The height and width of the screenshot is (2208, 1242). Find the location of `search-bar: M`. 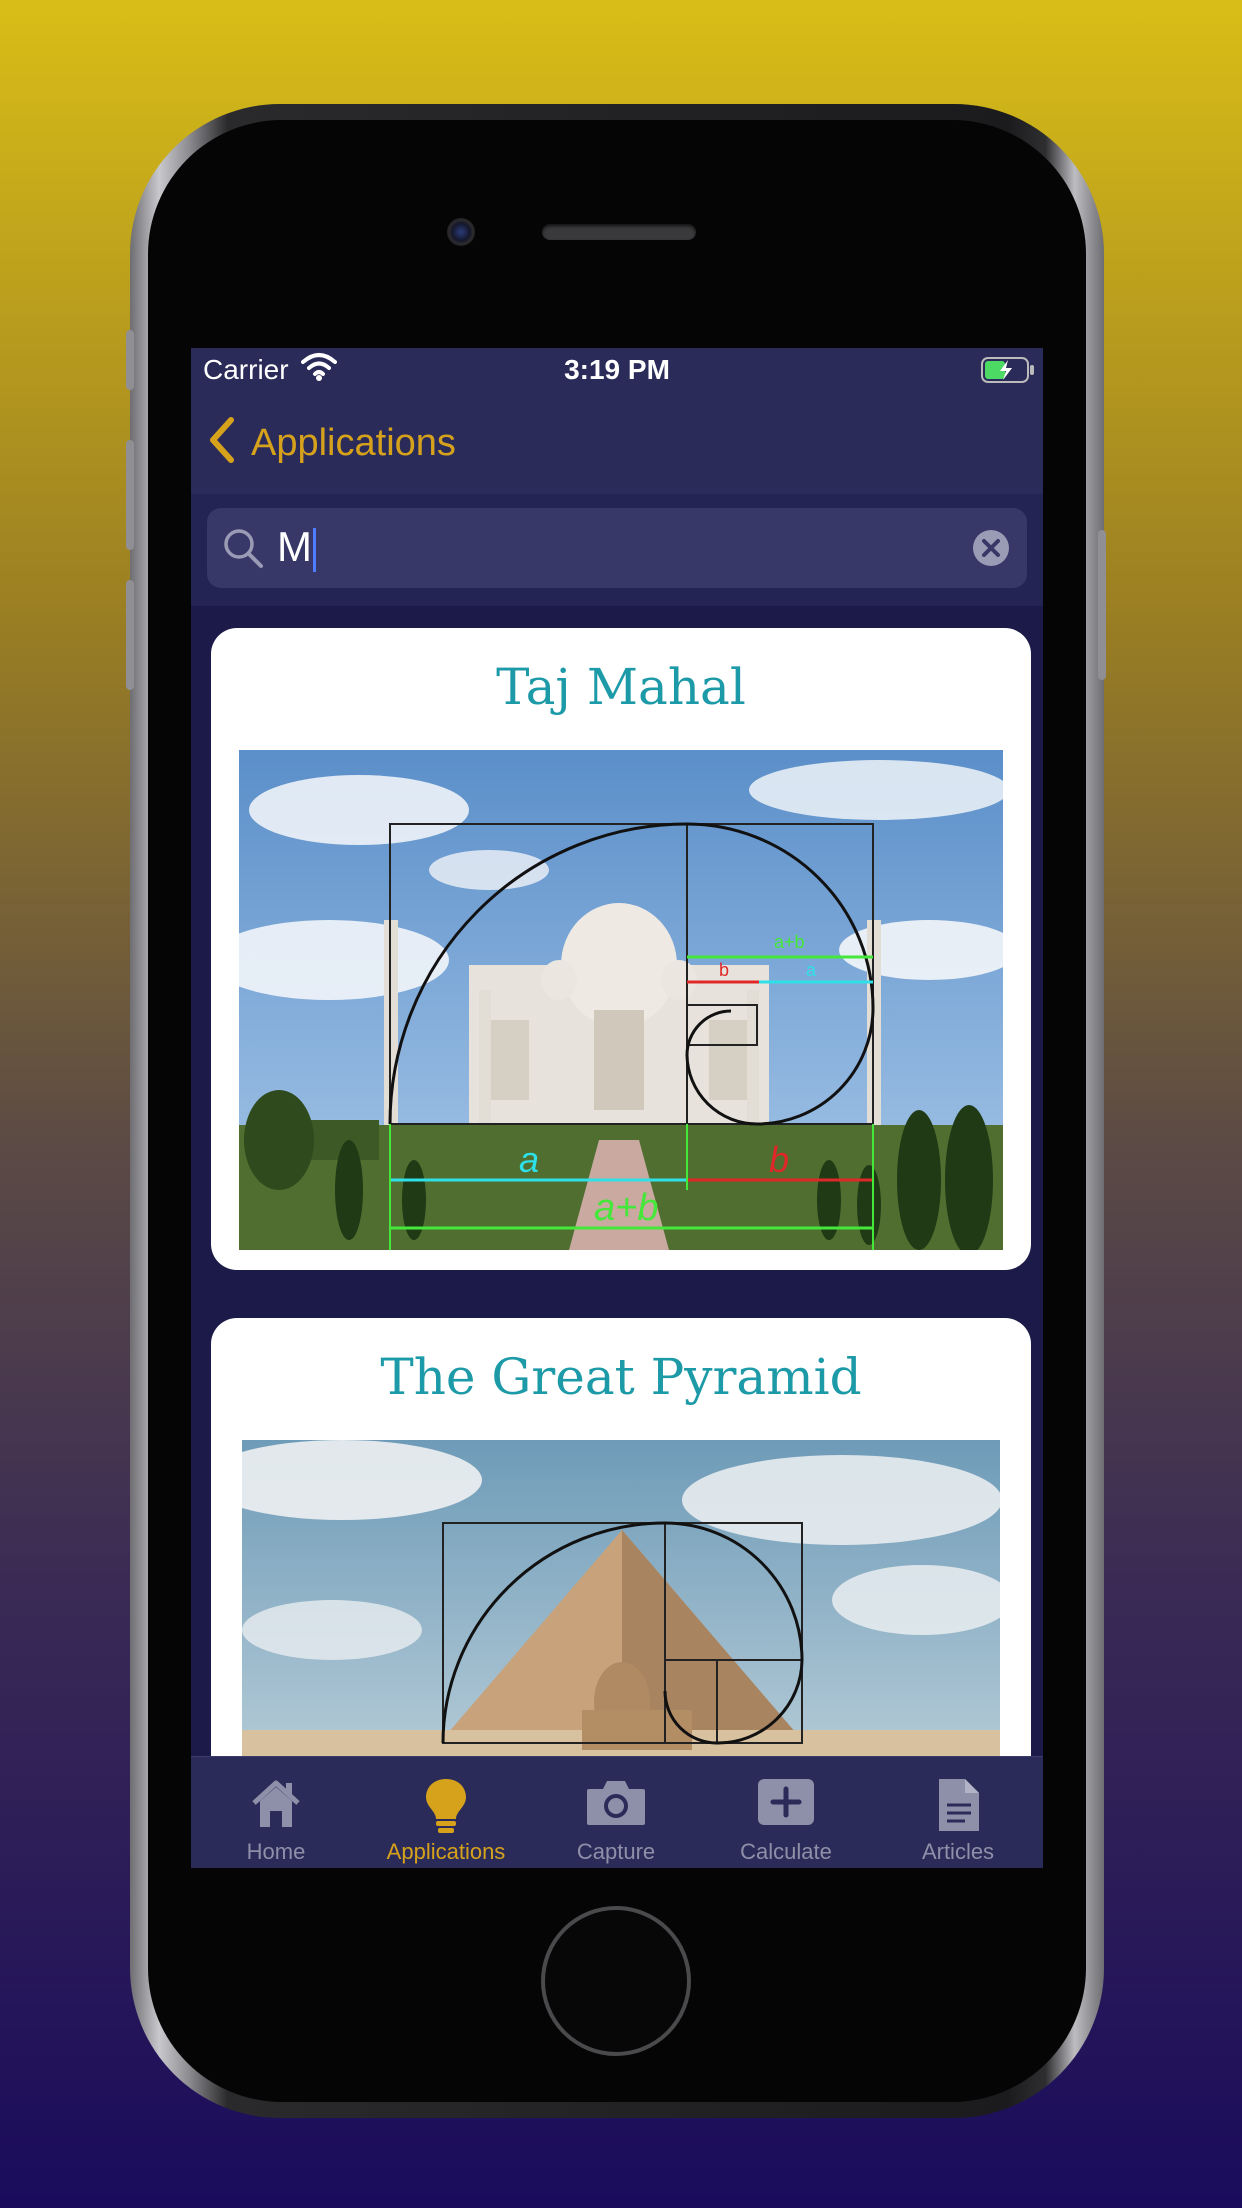

search-bar: M is located at coordinates (617, 550).